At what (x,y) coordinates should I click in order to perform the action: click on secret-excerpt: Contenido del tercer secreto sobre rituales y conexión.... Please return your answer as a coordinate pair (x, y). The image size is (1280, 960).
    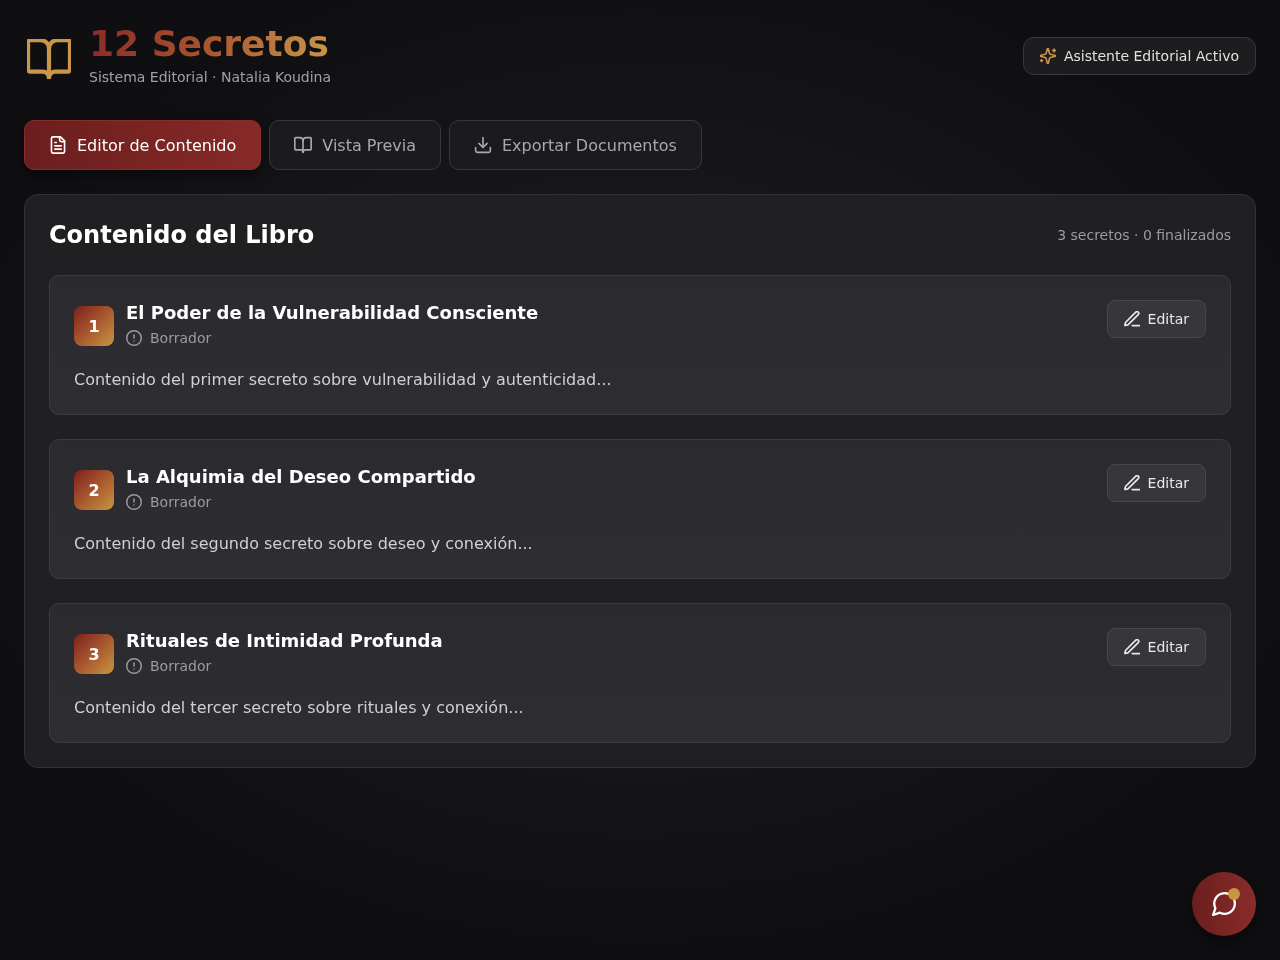
    Looking at the image, I should click on (299, 708).